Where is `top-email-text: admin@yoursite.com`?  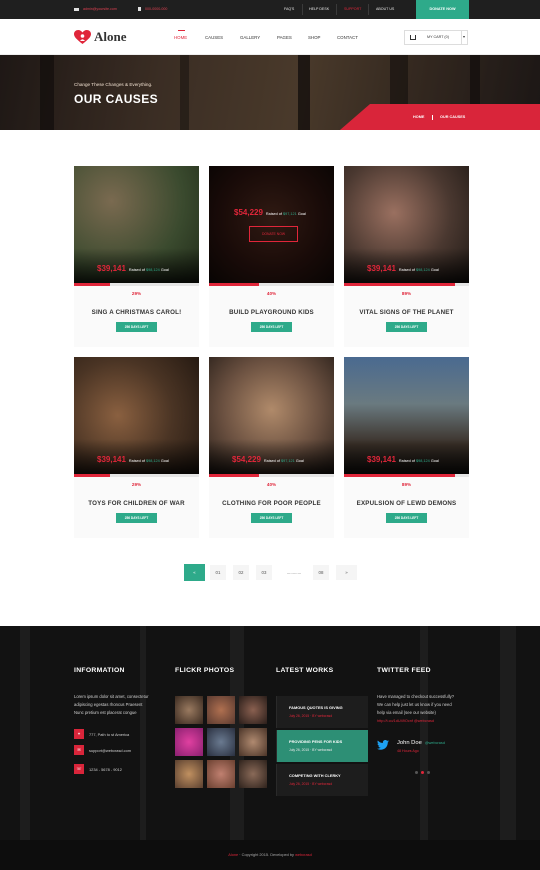
top-email-text: admin@yoursite.com is located at coordinates (100, 9).